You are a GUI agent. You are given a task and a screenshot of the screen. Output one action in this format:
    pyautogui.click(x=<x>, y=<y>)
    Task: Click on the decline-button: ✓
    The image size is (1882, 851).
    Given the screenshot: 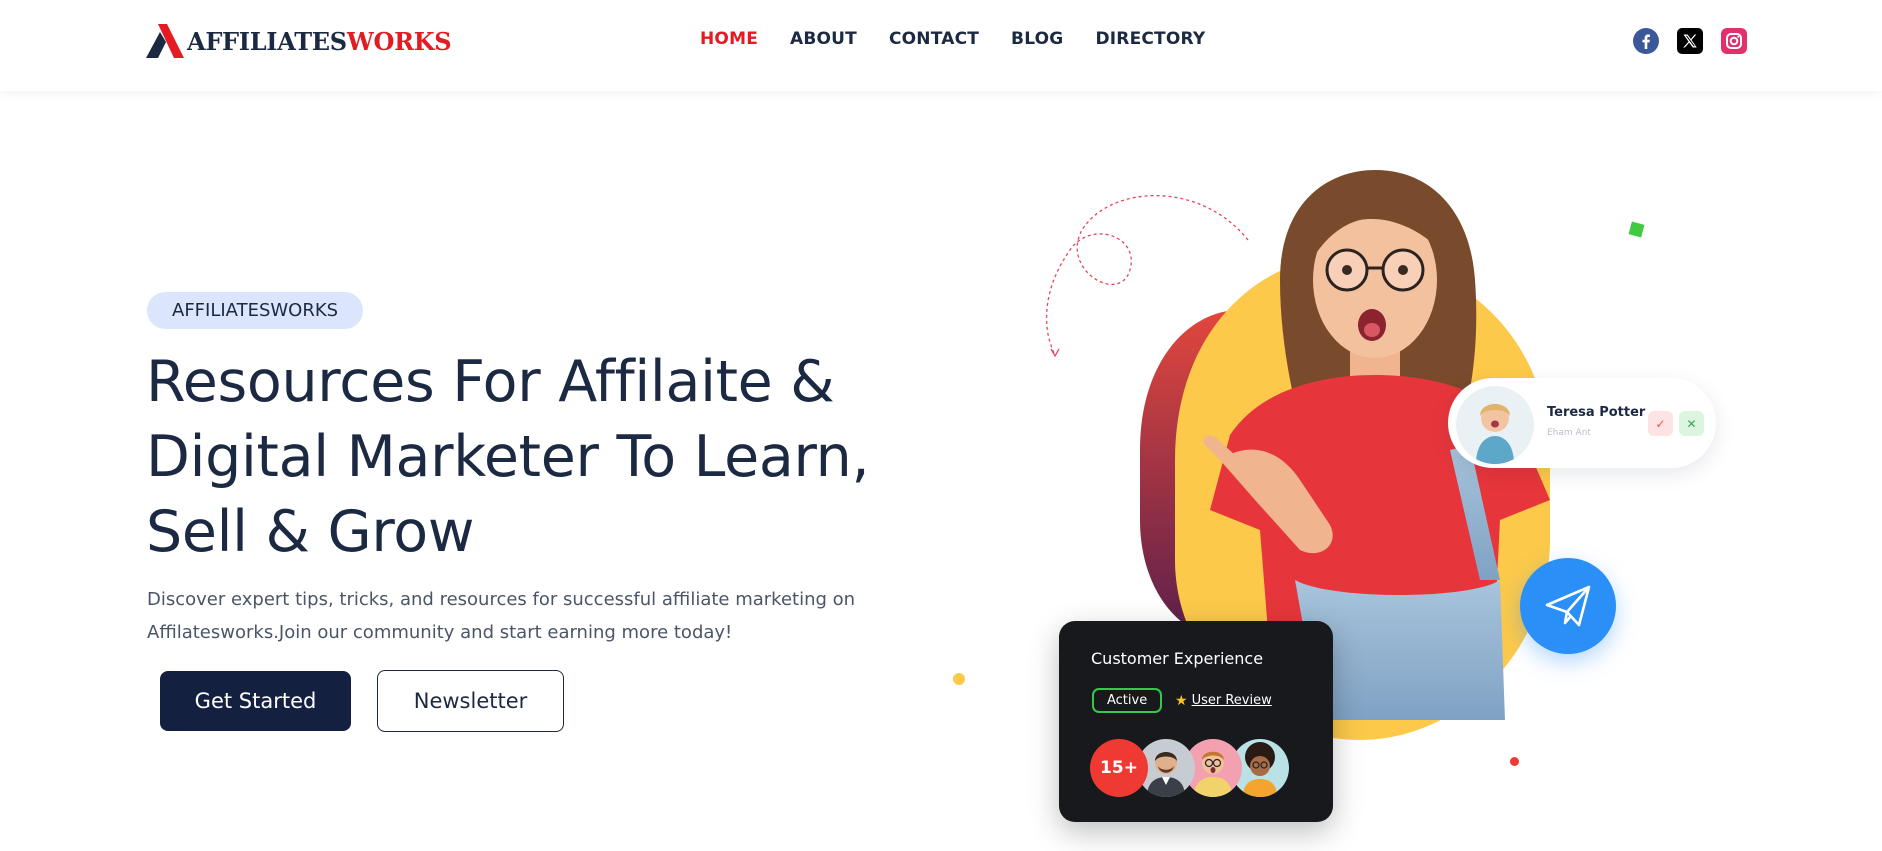 What is the action you would take?
    pyautogui.click(x=1660, y=423)
    